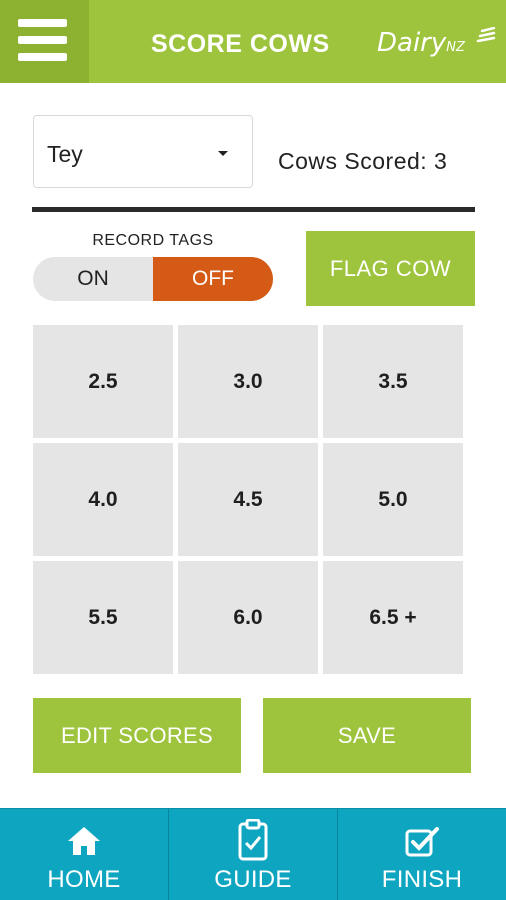 The image size is (506, 900). I want to click on edit-scores-button: EDIT SCORES, so click(137, 735).